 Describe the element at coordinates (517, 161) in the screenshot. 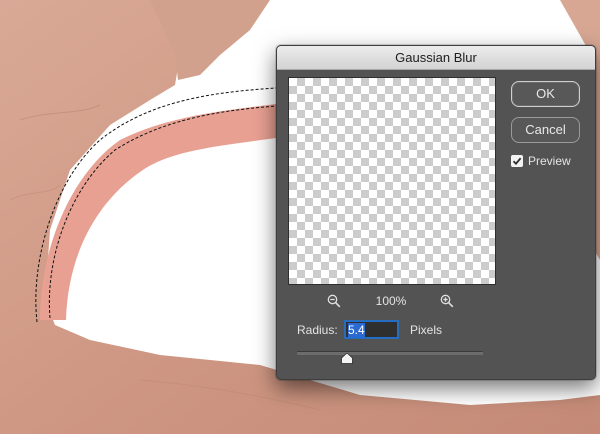

I see `checkmark-icon` at that location.